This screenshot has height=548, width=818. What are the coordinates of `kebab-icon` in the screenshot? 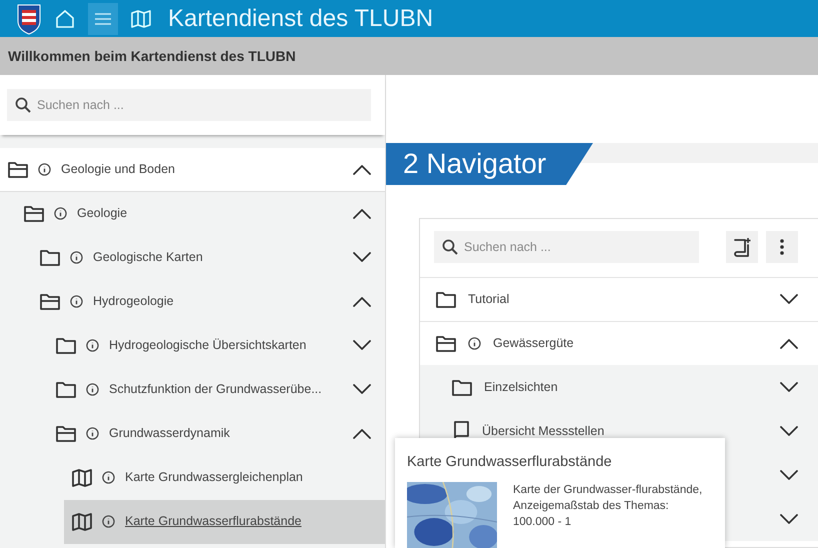 It's located at (782, 247).